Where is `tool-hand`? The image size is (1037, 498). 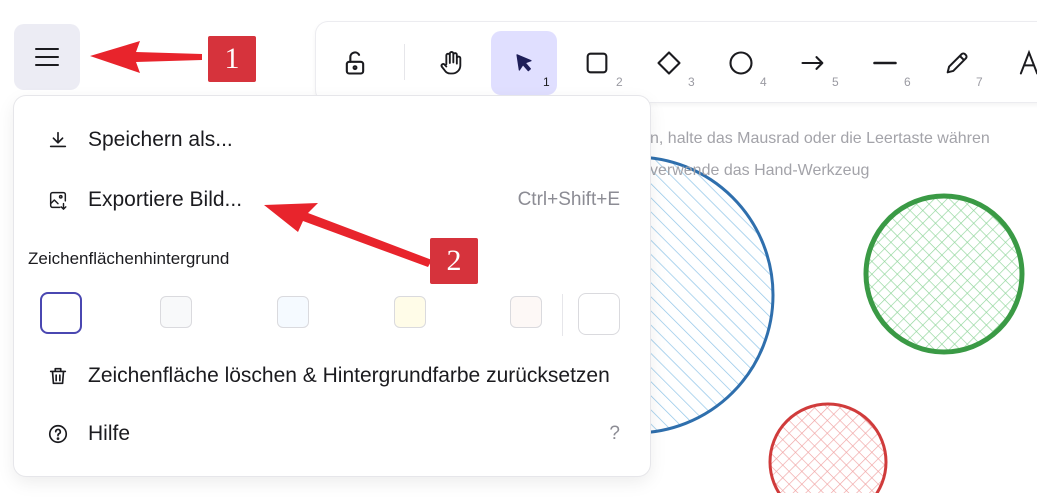
tool-hand is located at coordinates (451, 63).